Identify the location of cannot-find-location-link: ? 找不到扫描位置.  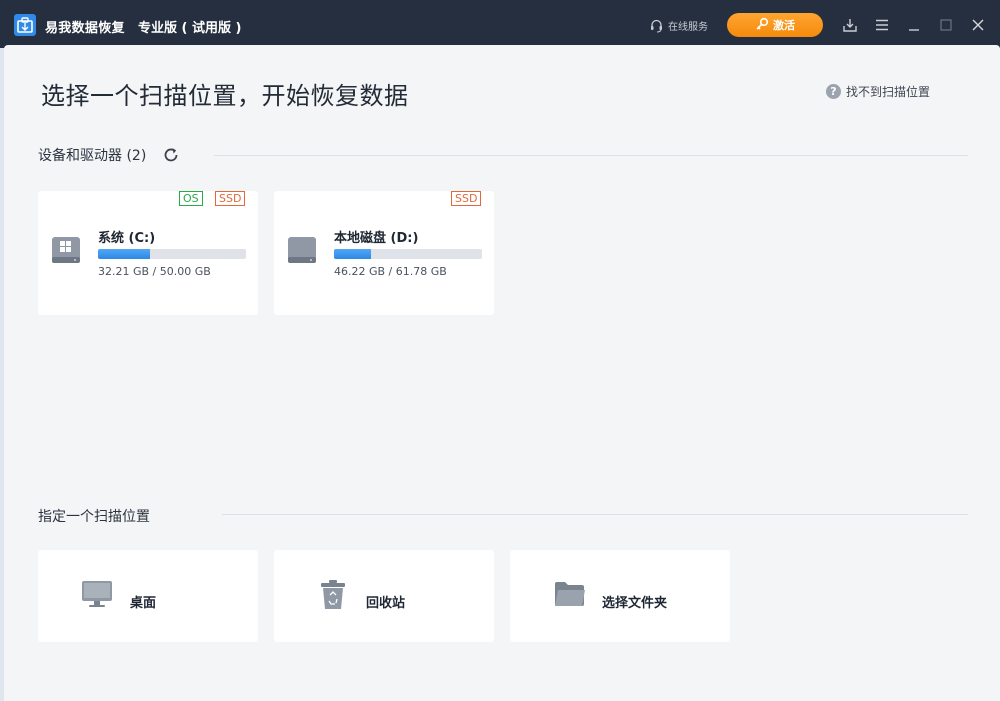
(878, 91).